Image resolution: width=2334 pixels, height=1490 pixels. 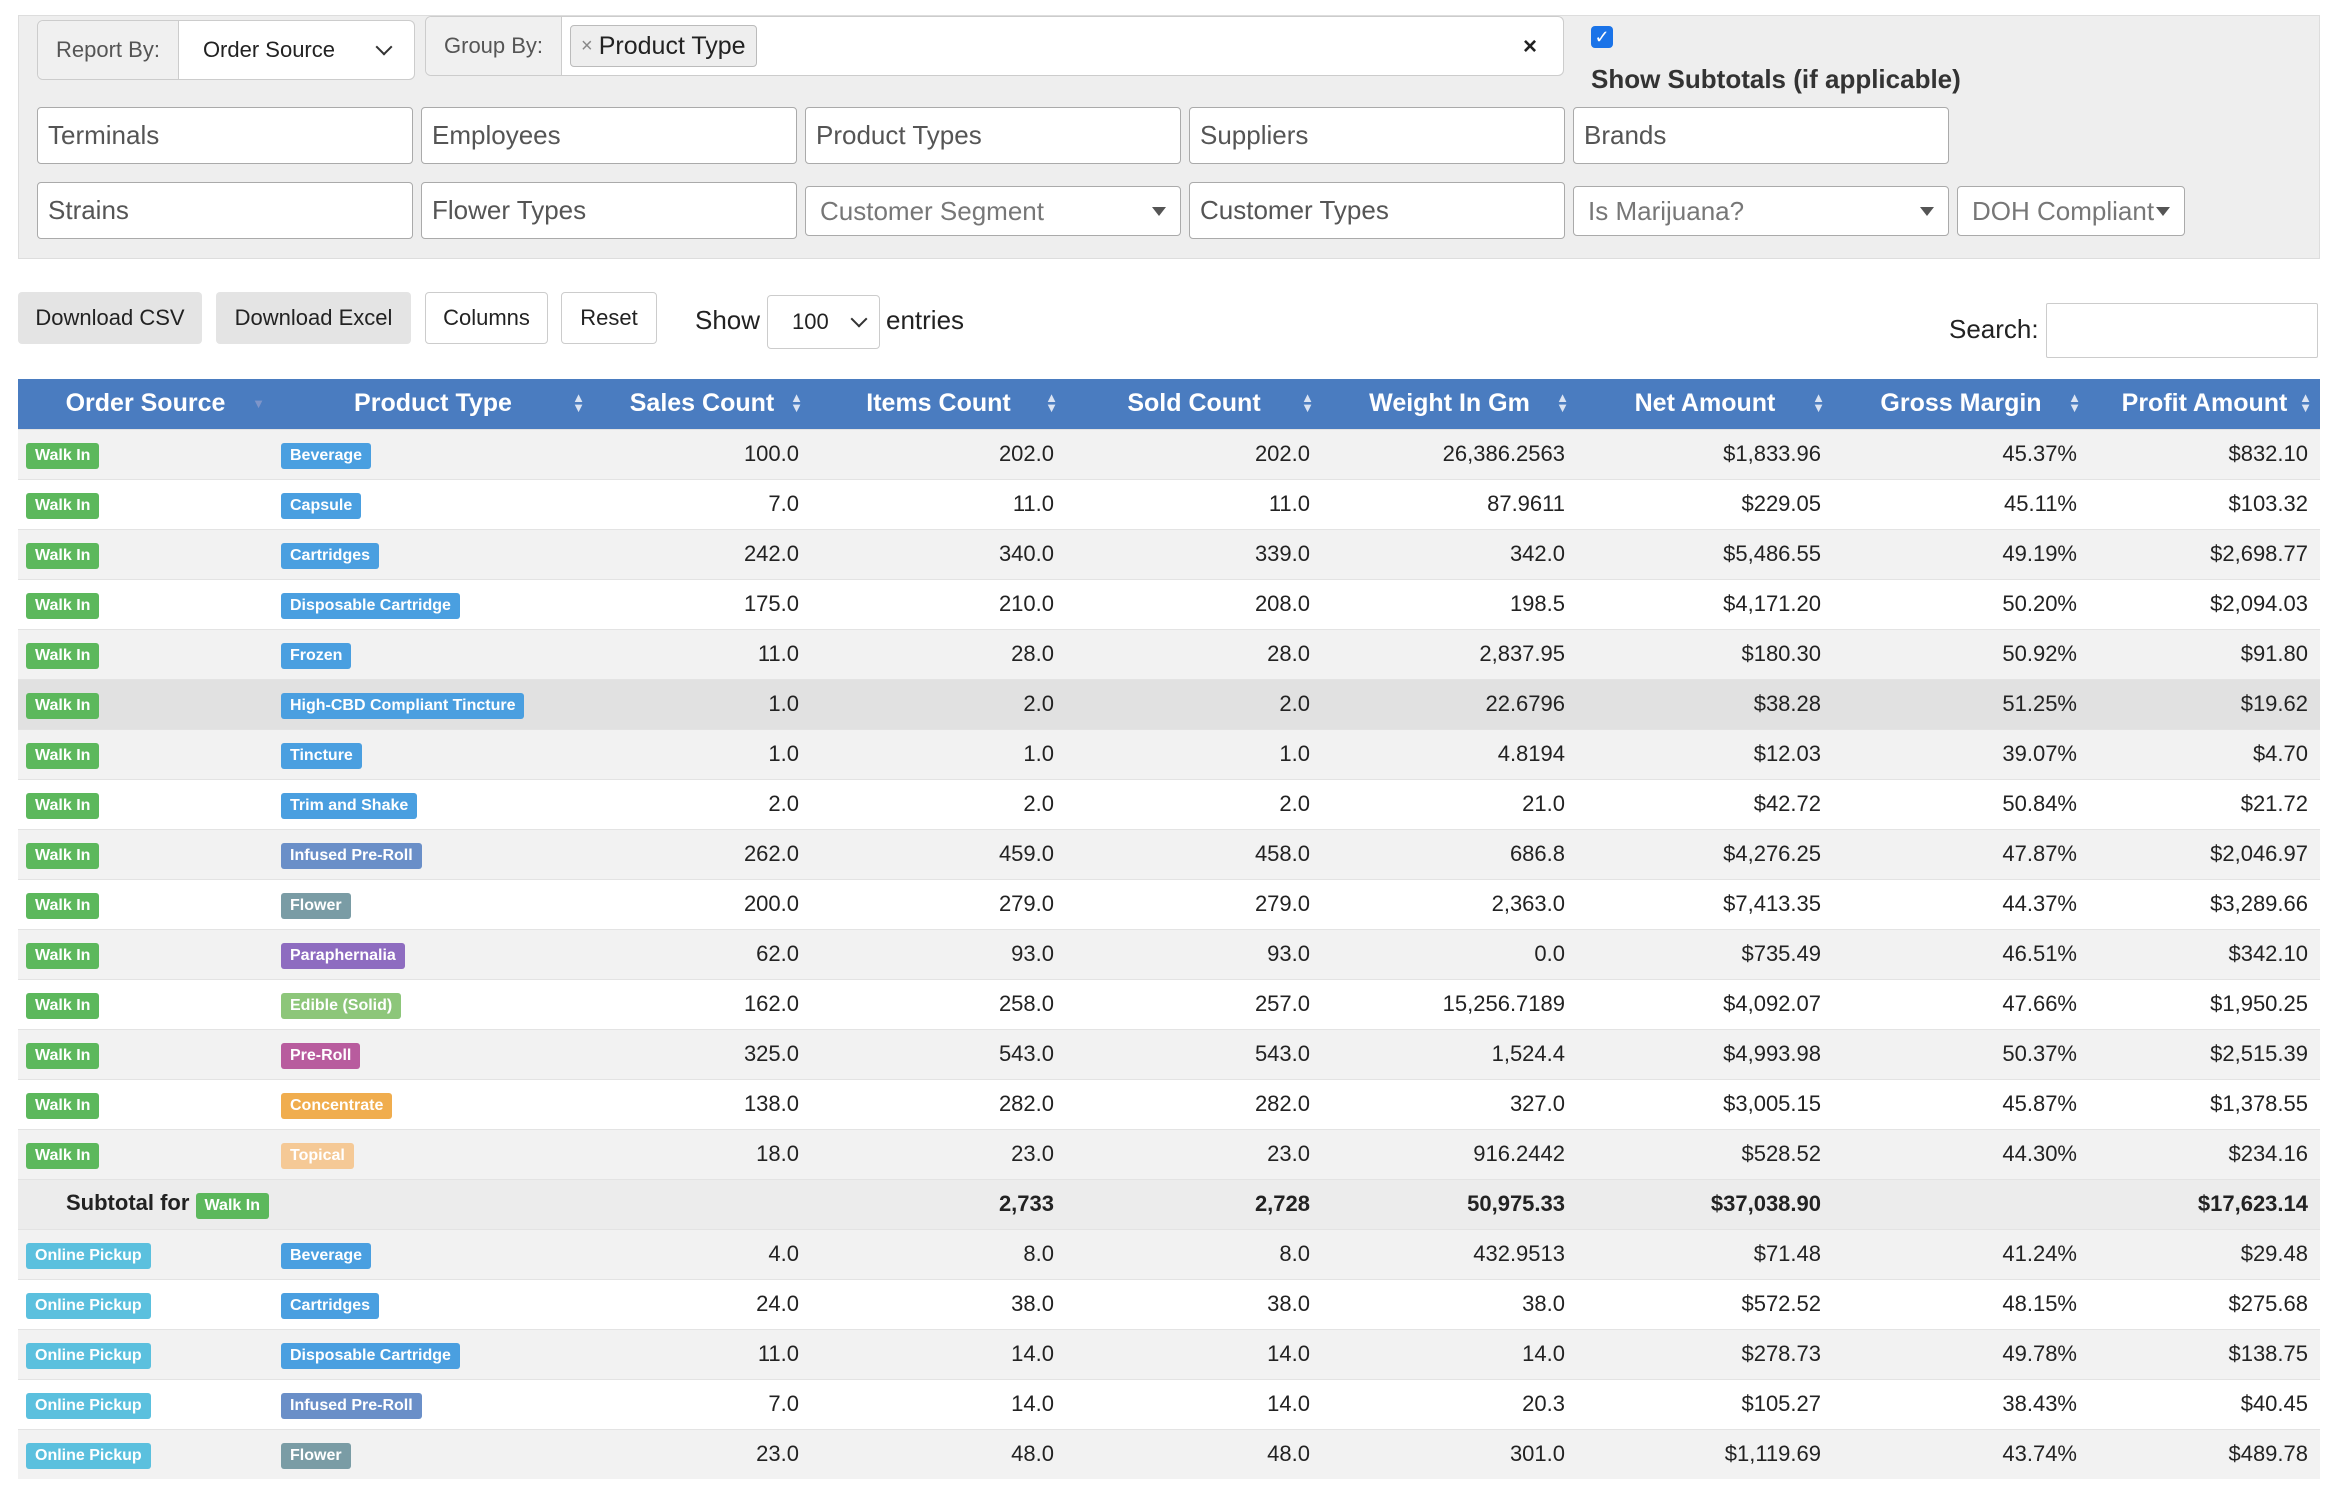 I want to click on product-type-cell: Concentrate, so click(x=433, y=1103).